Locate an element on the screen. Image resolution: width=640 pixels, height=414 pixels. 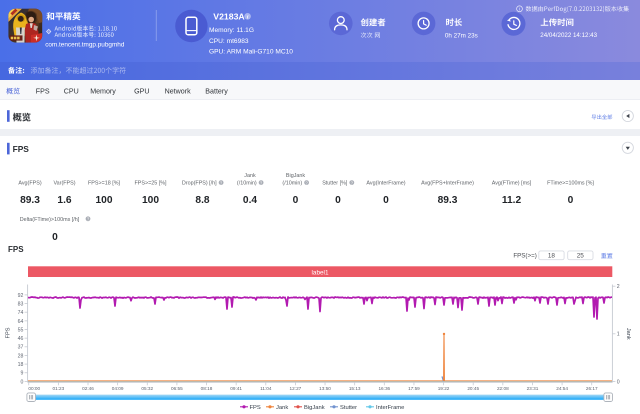
svg-text: Drop(FPS) [/h] is located at coordinates (199, 184).